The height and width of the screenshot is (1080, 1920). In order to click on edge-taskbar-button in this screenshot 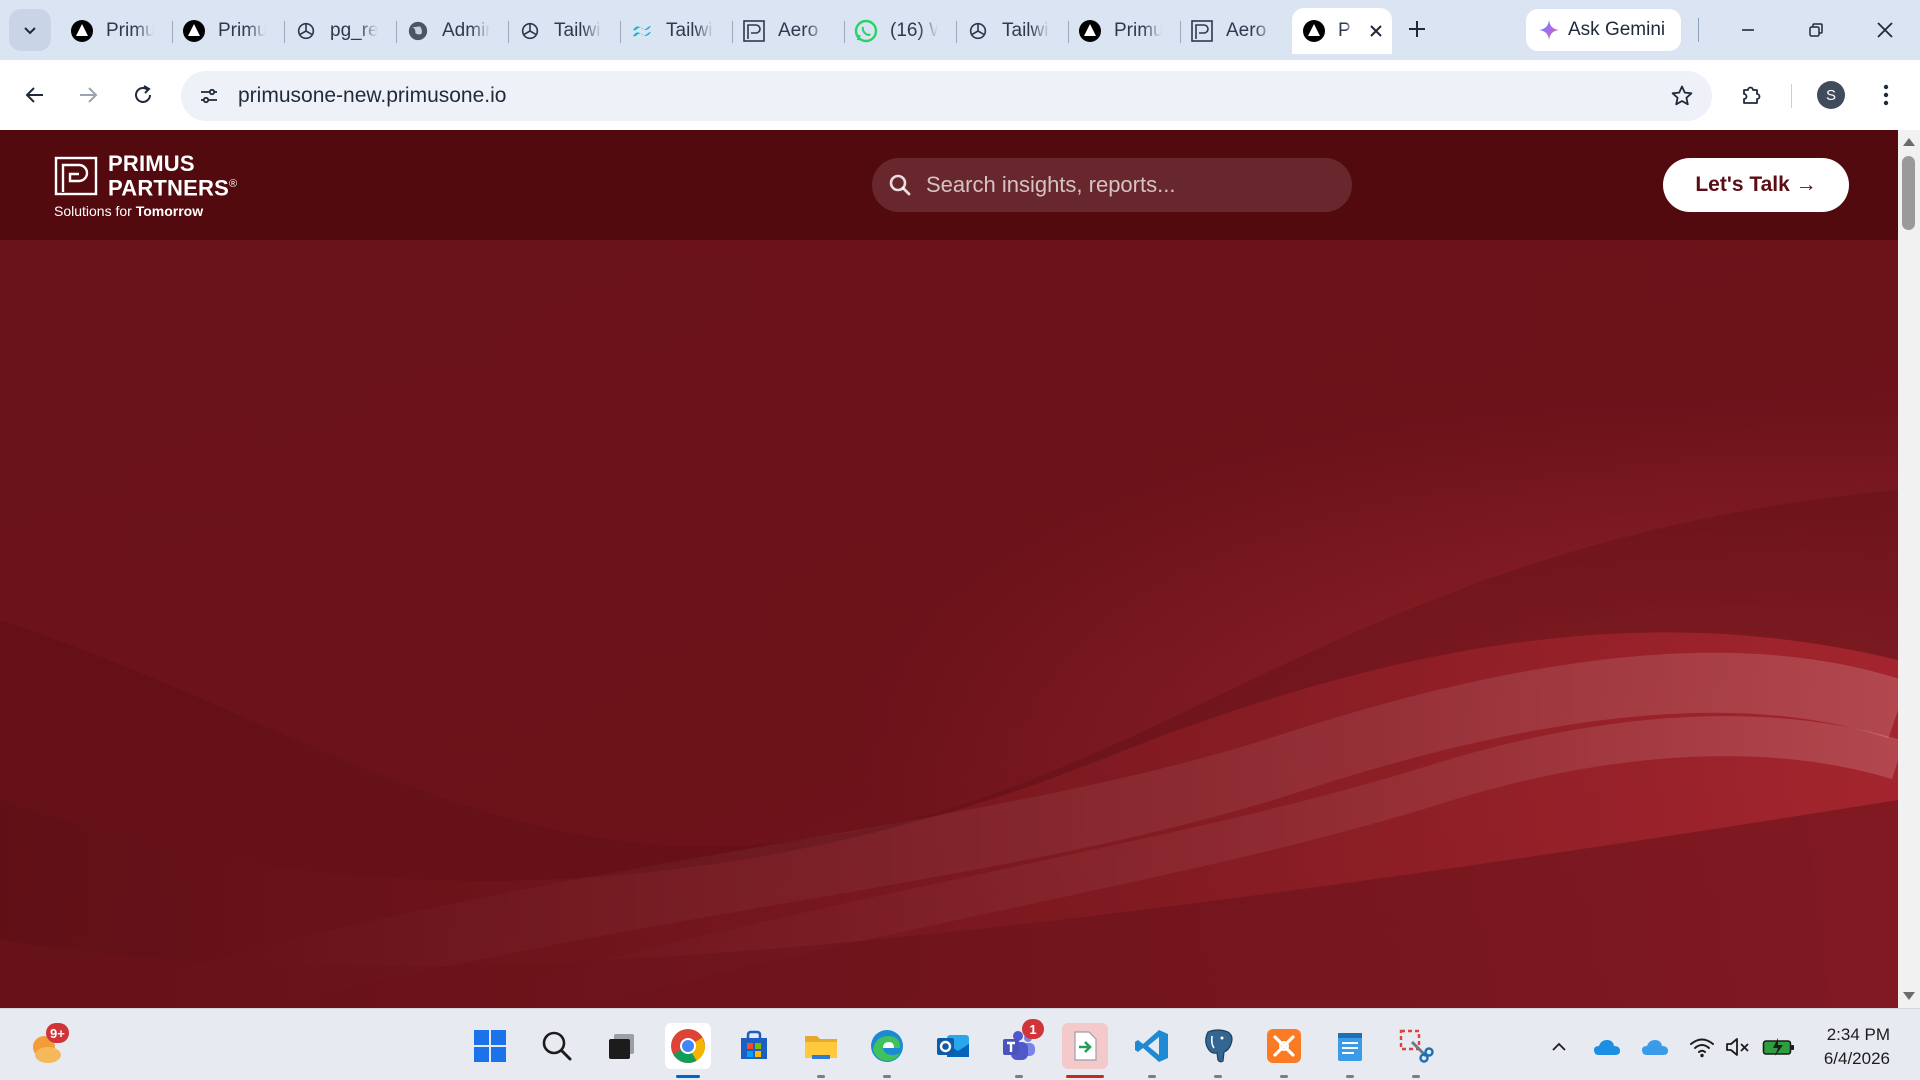, I will do `click(887, 1050)`.